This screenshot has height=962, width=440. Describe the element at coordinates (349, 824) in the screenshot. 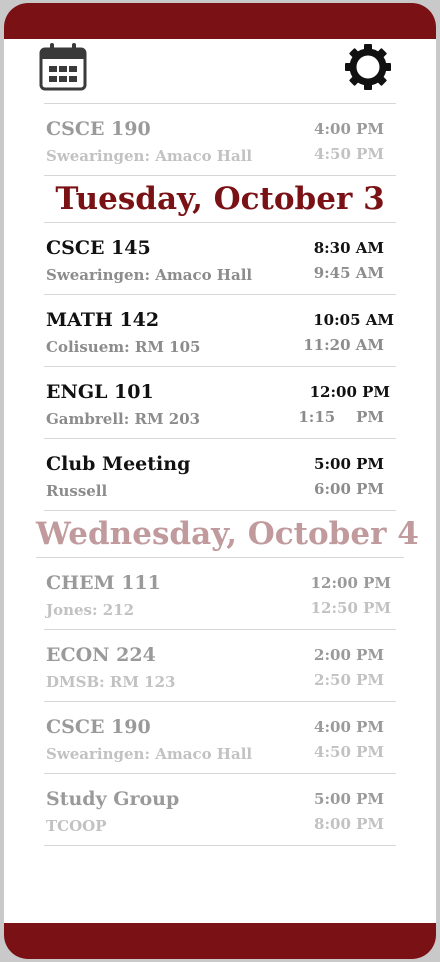

I see `end-time: 8:00 PM` at that location.